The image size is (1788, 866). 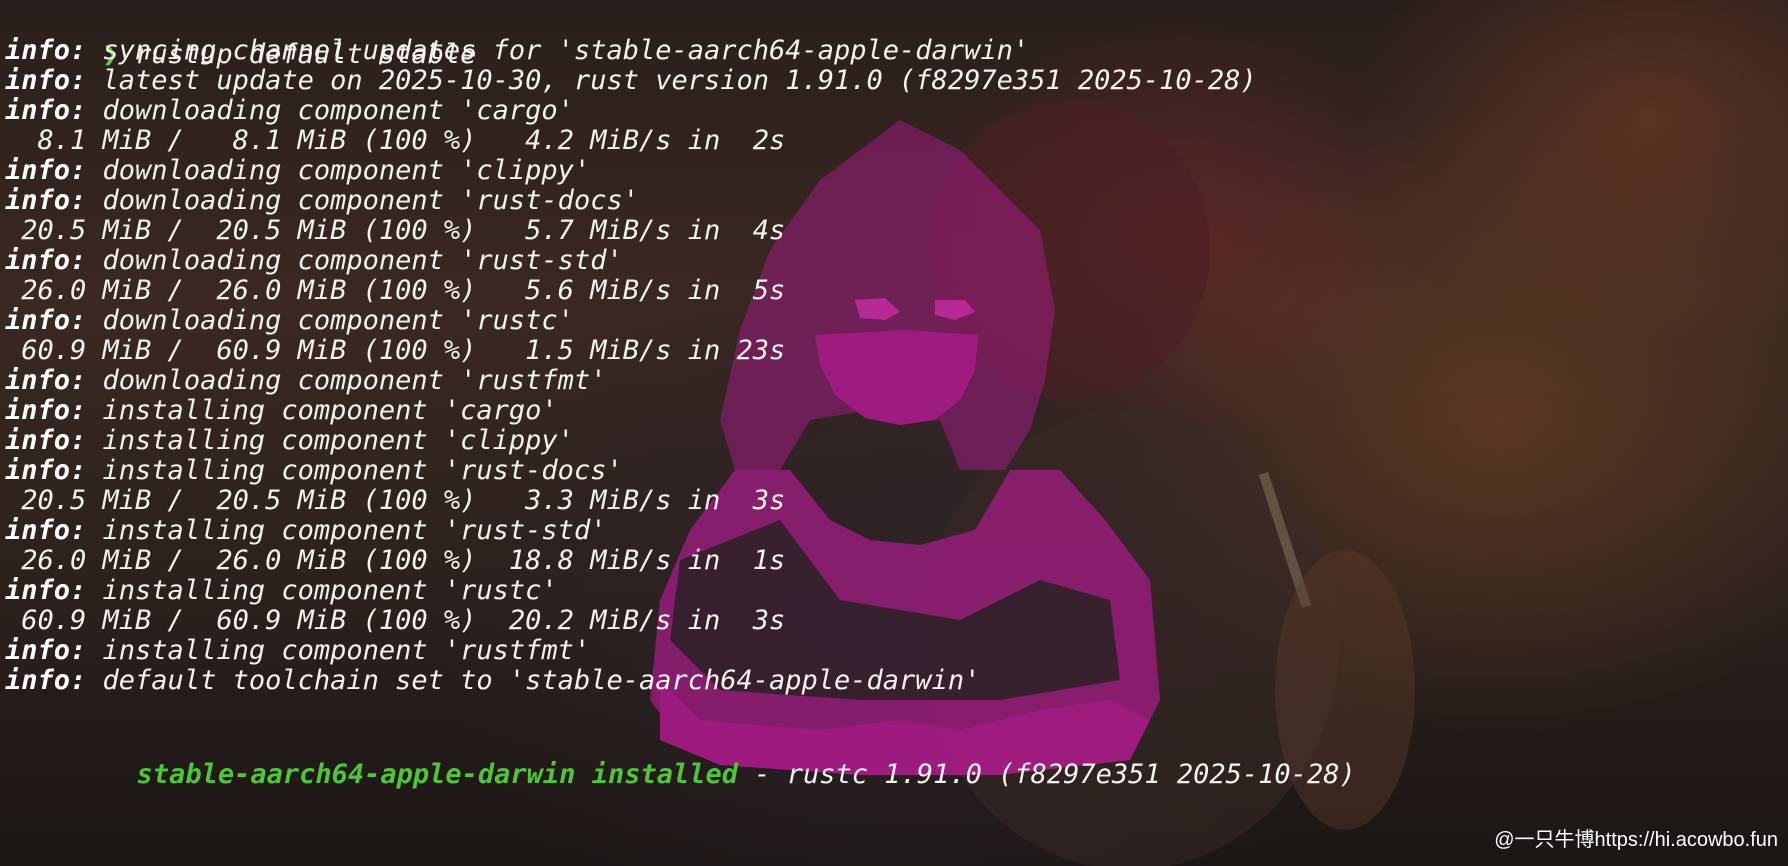 I want to click on output-line: info: downloading component 'clippy', so click(x=297, y=171).